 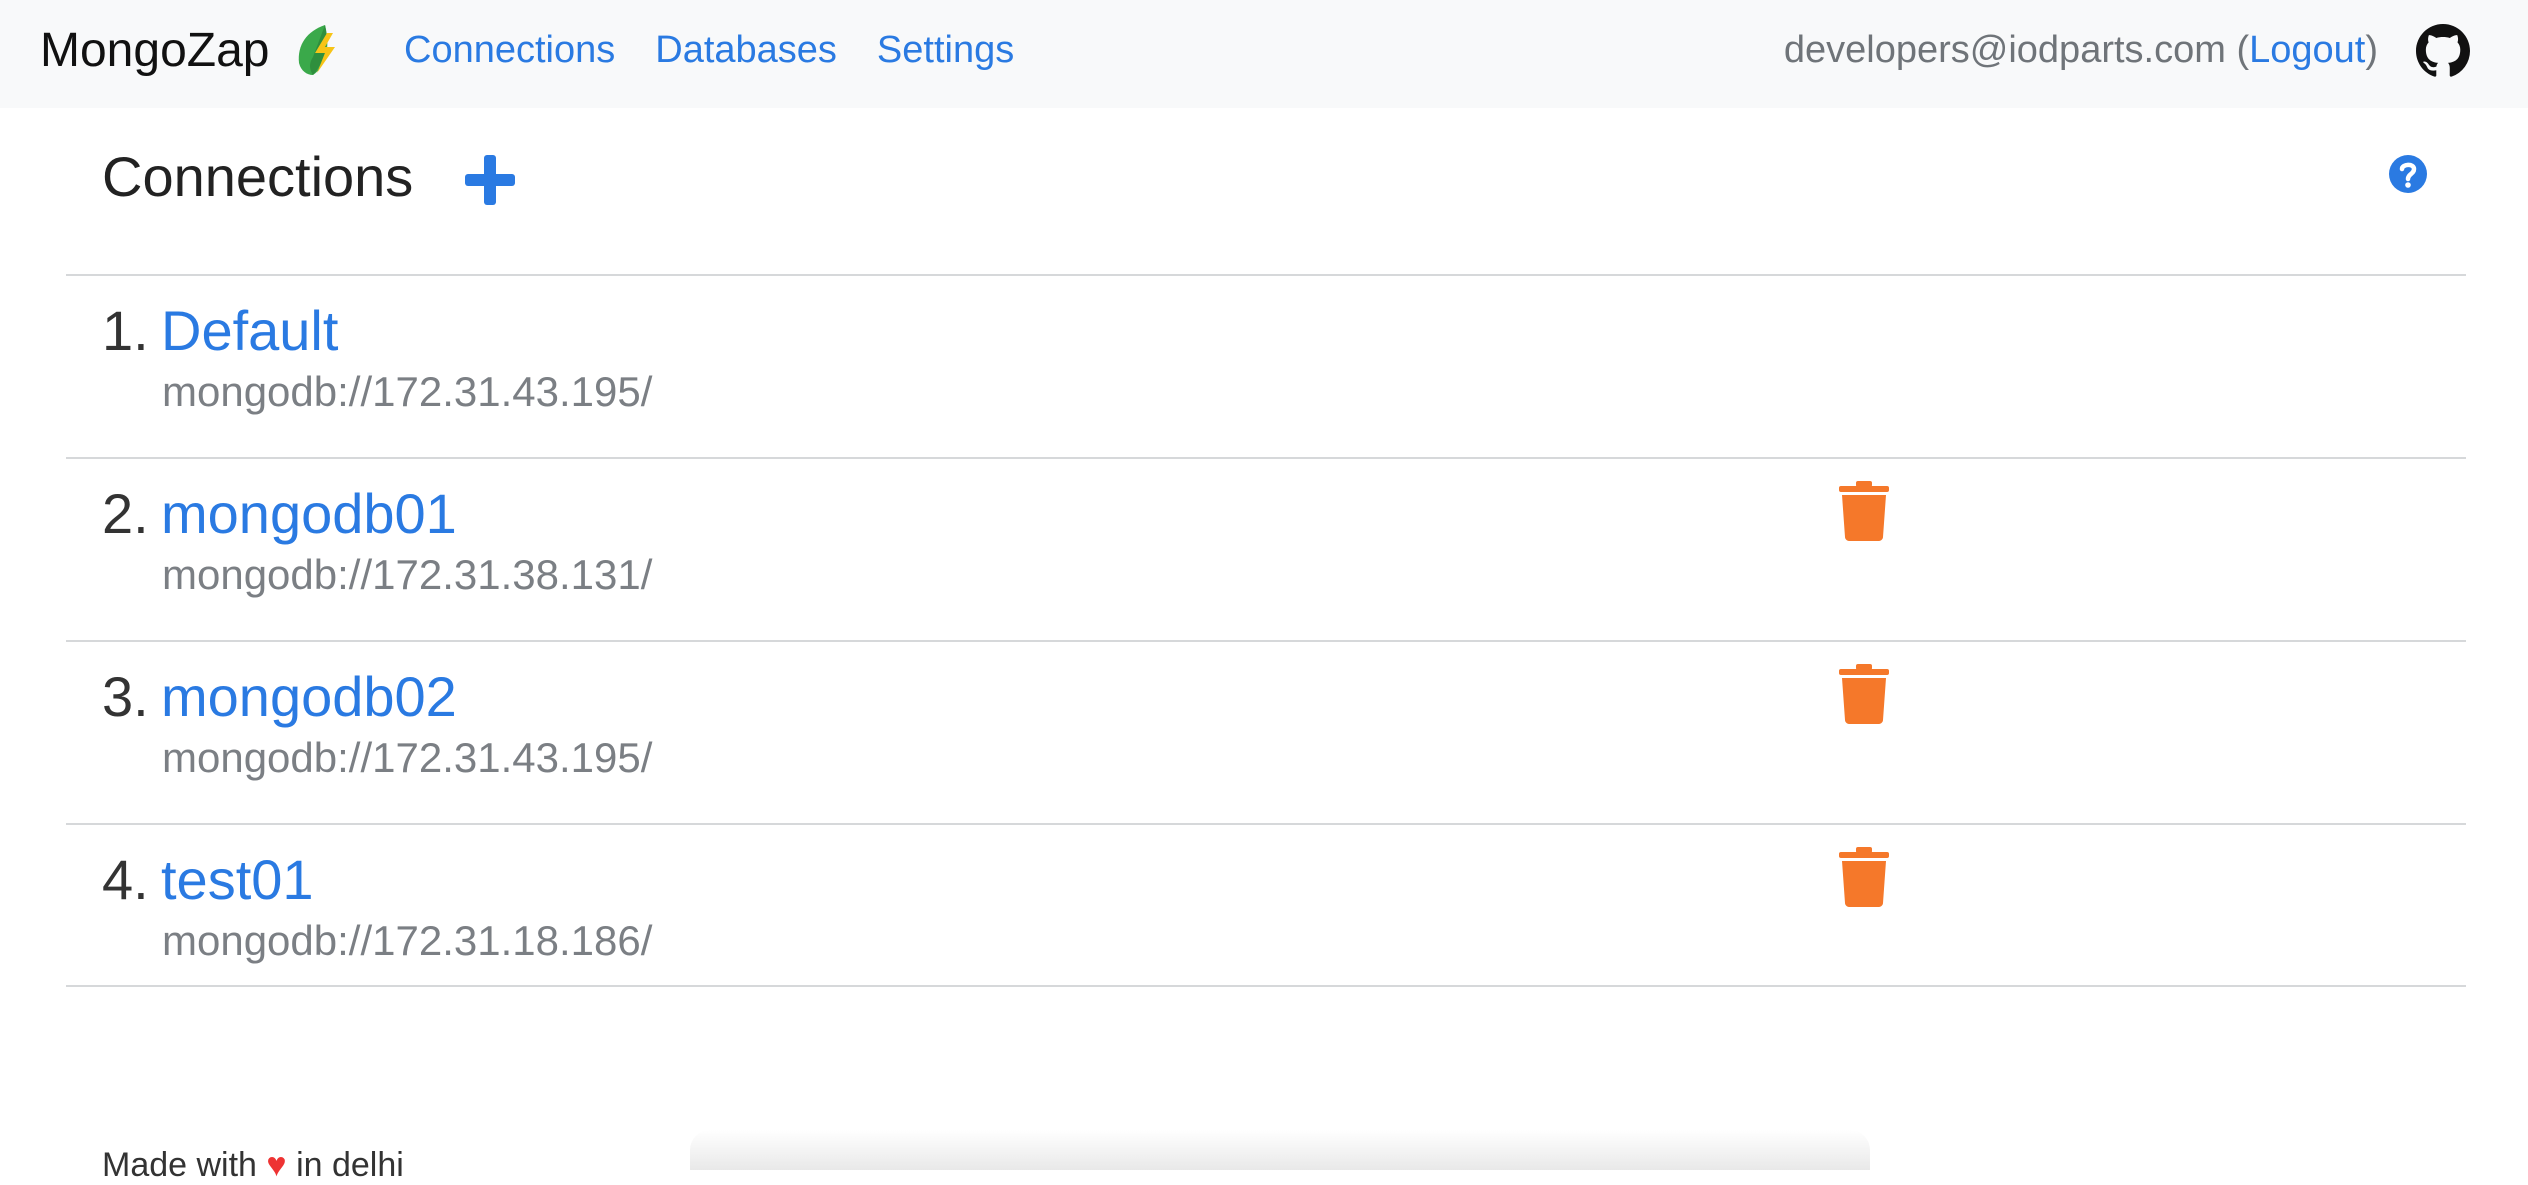 I want to click on question-circle-icon, so click(x=2408, y=174).